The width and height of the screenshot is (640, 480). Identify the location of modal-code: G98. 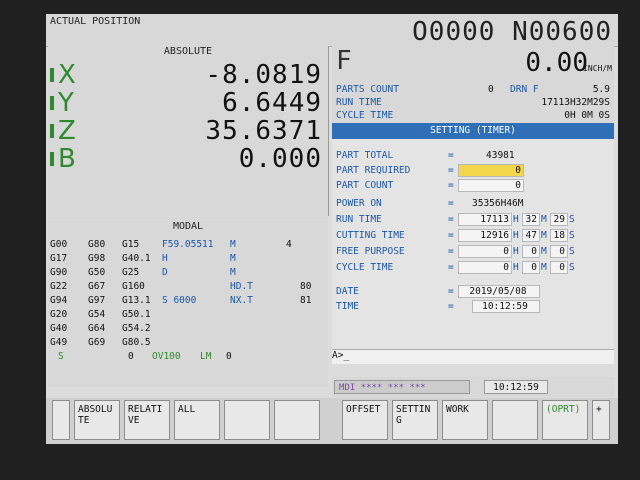
(97, 258).